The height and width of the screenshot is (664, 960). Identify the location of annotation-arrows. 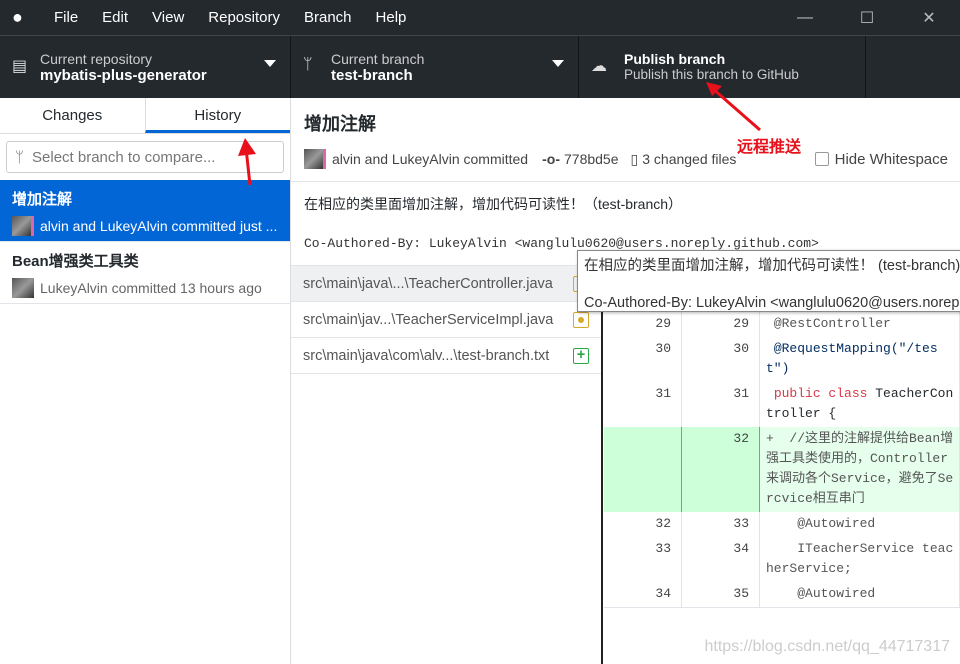
(499, 134).